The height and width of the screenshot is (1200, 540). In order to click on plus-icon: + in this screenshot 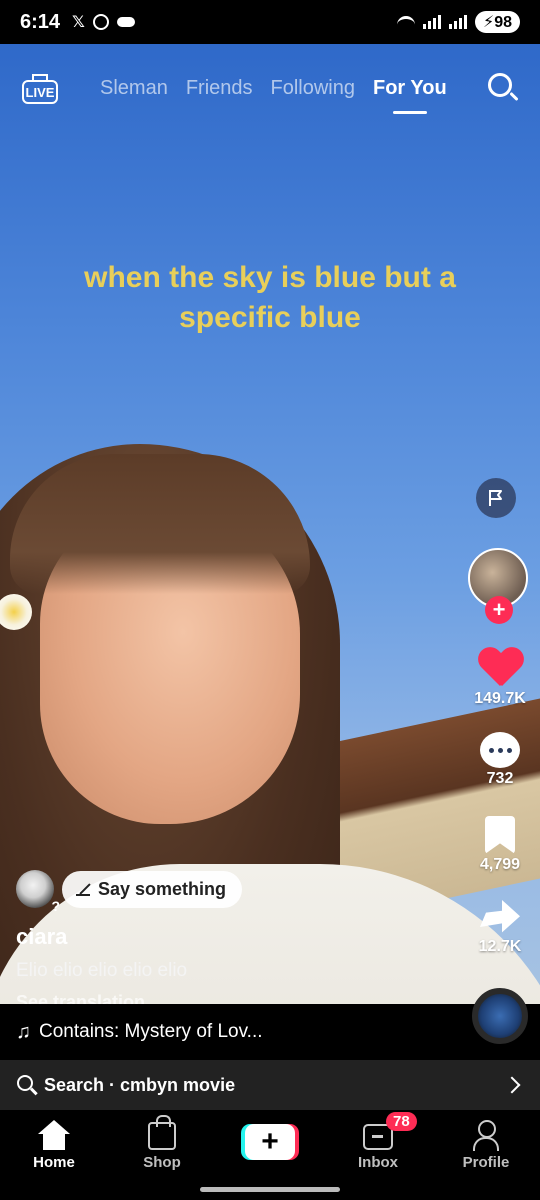, I will do `click(270, 1142)`.